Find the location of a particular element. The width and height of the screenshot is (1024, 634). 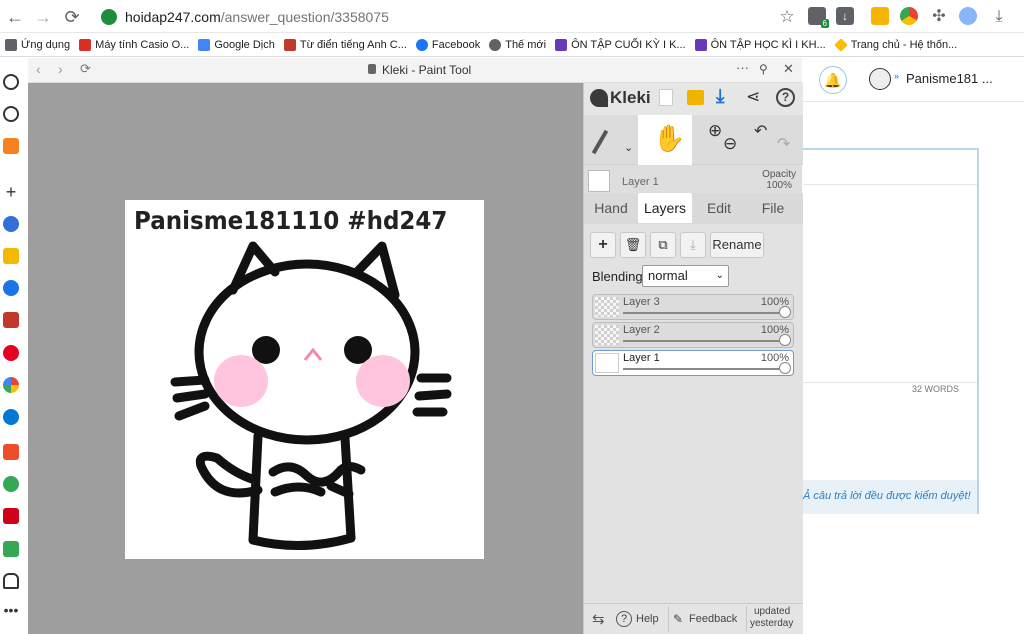

close-icon: ✕ is located at coordinates (788, 69).